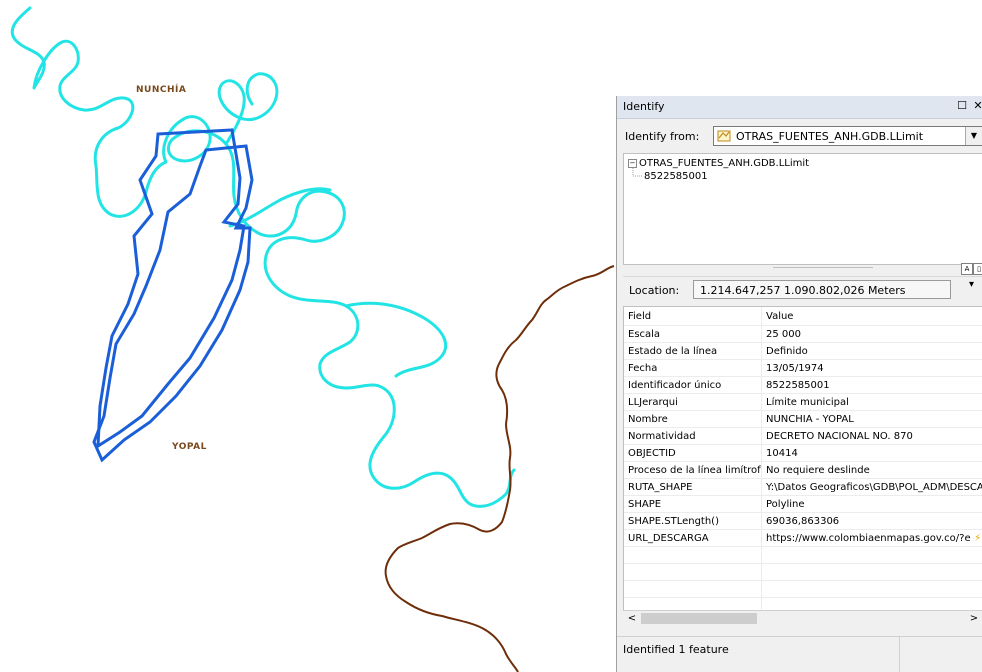 Image resolution: width=982 pixels, height=672 pixels. What do you see at coordinates (871, 368) in the screenshot?
I see `value-cell: 13/05/1974` at bounding box center [871, 368].